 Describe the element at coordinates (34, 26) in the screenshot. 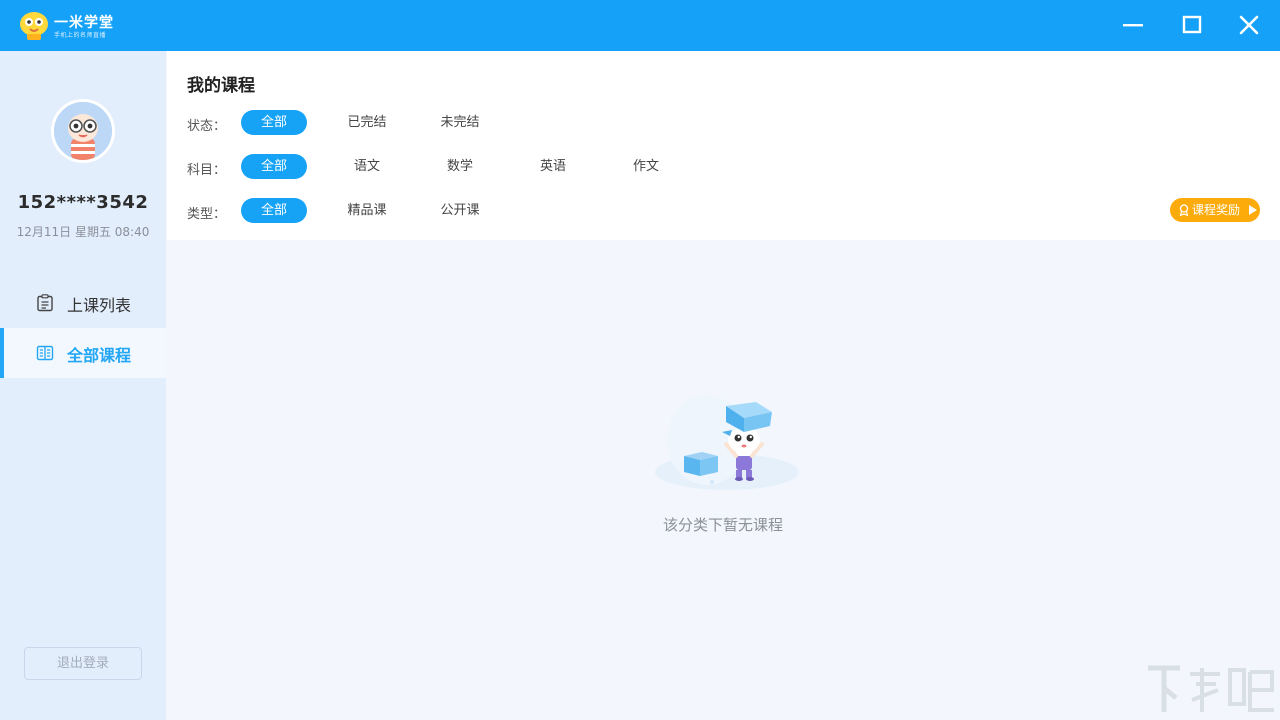

I see `app-logo-icon` at that location.